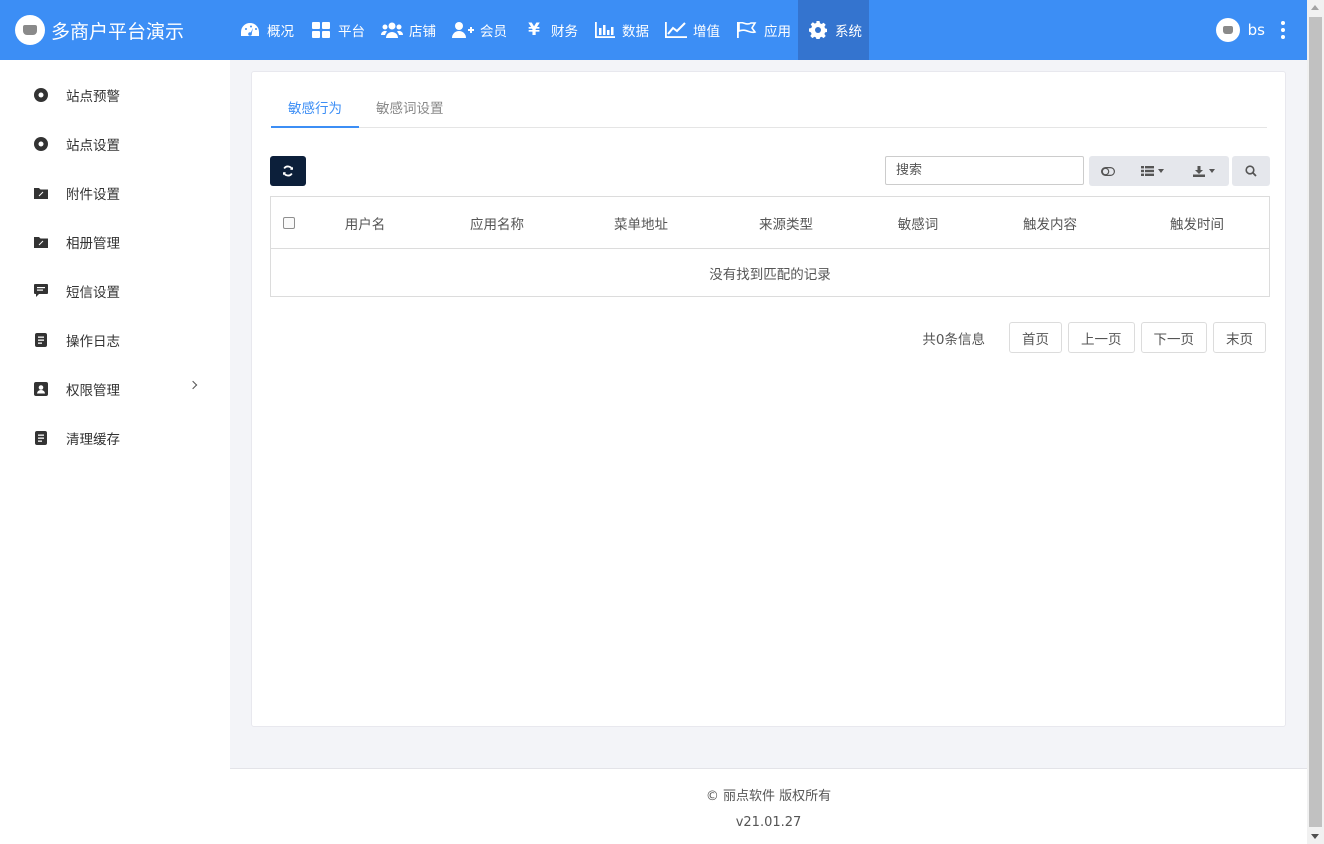 The height and width of the screenshot is (844, 1324). I want to click on pagination: 共0条信息 首页 上一页 下一页 末页, so click(1094, 337).